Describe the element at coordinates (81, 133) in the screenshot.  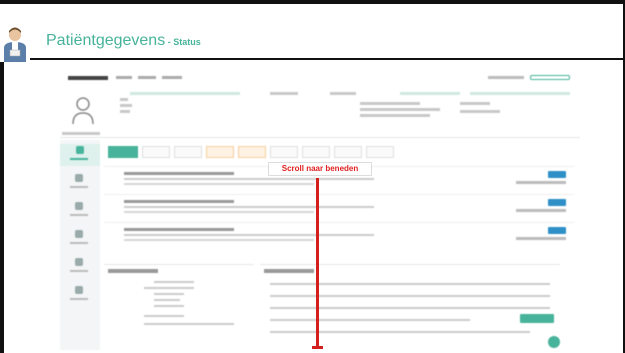
I see `patient-name-field` at that location.